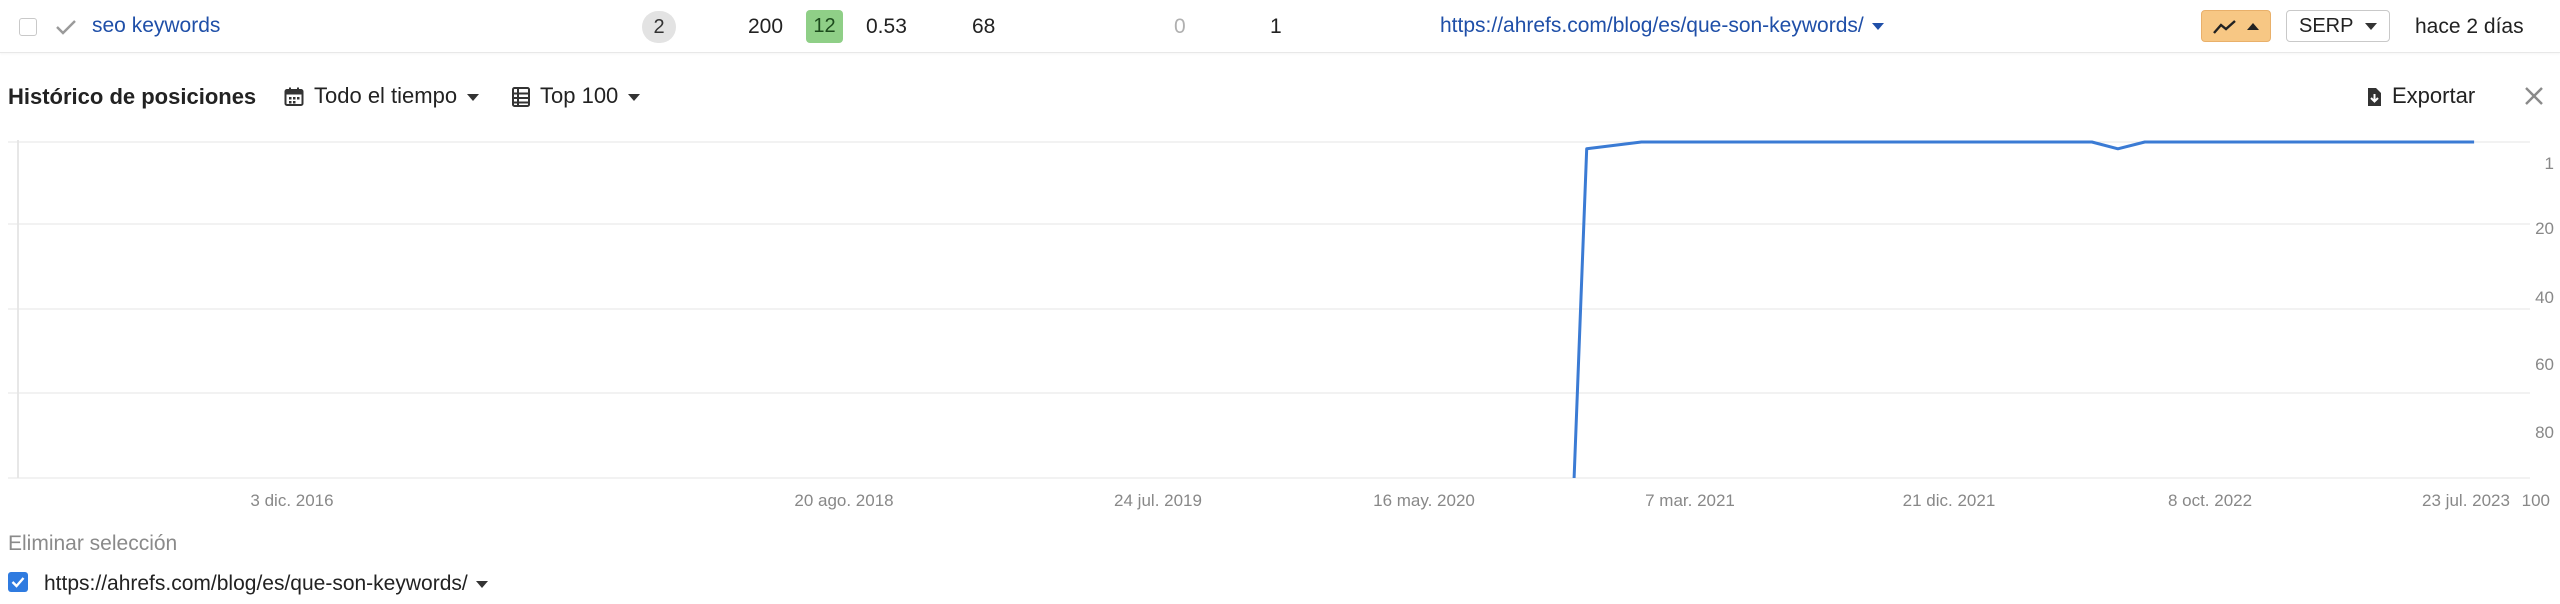 The height and width of the screenshot is (604, 2560). What do you see at coordinates (2544, 432) in the screenshot?
I see `y-tick-label: 80` at bounding box center [2544, 432].